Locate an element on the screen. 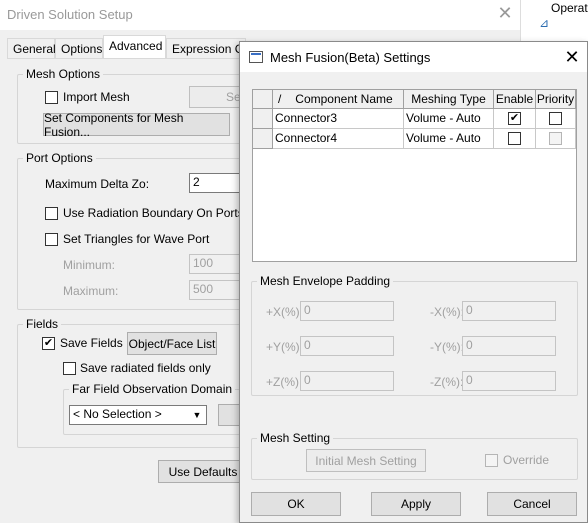  minus-x-label: -X(%): is located at coordinates (447, 312).